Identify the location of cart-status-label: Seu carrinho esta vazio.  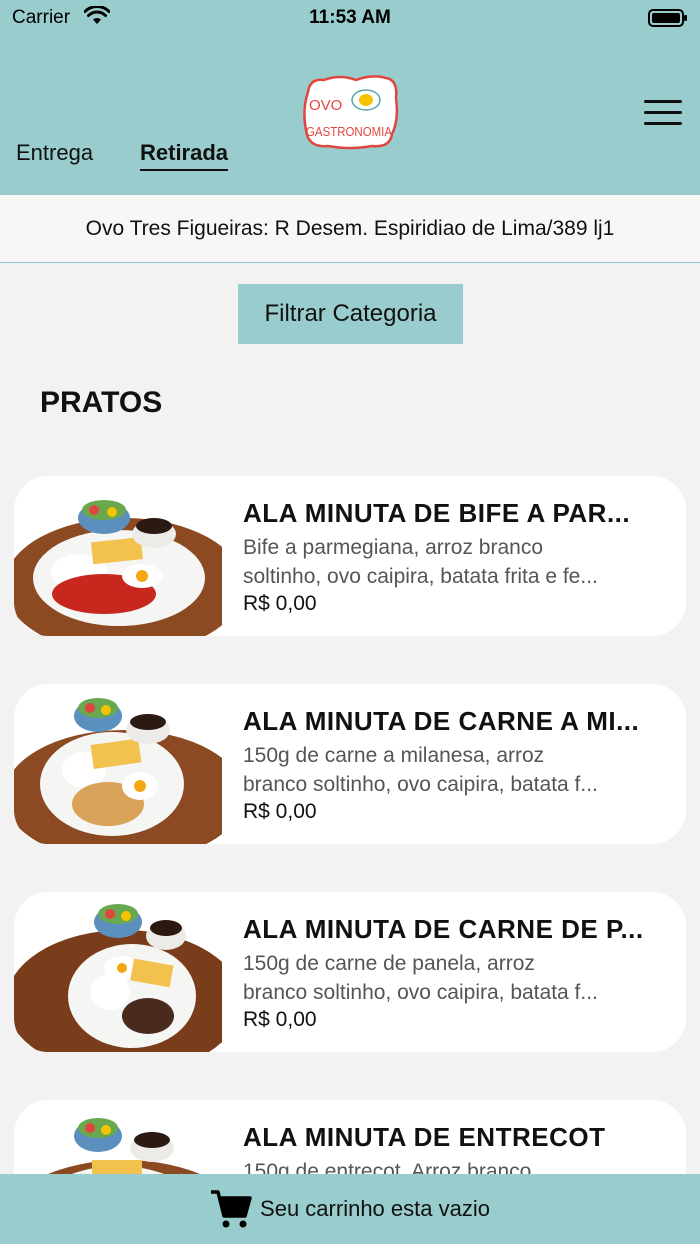
(375, 1208).